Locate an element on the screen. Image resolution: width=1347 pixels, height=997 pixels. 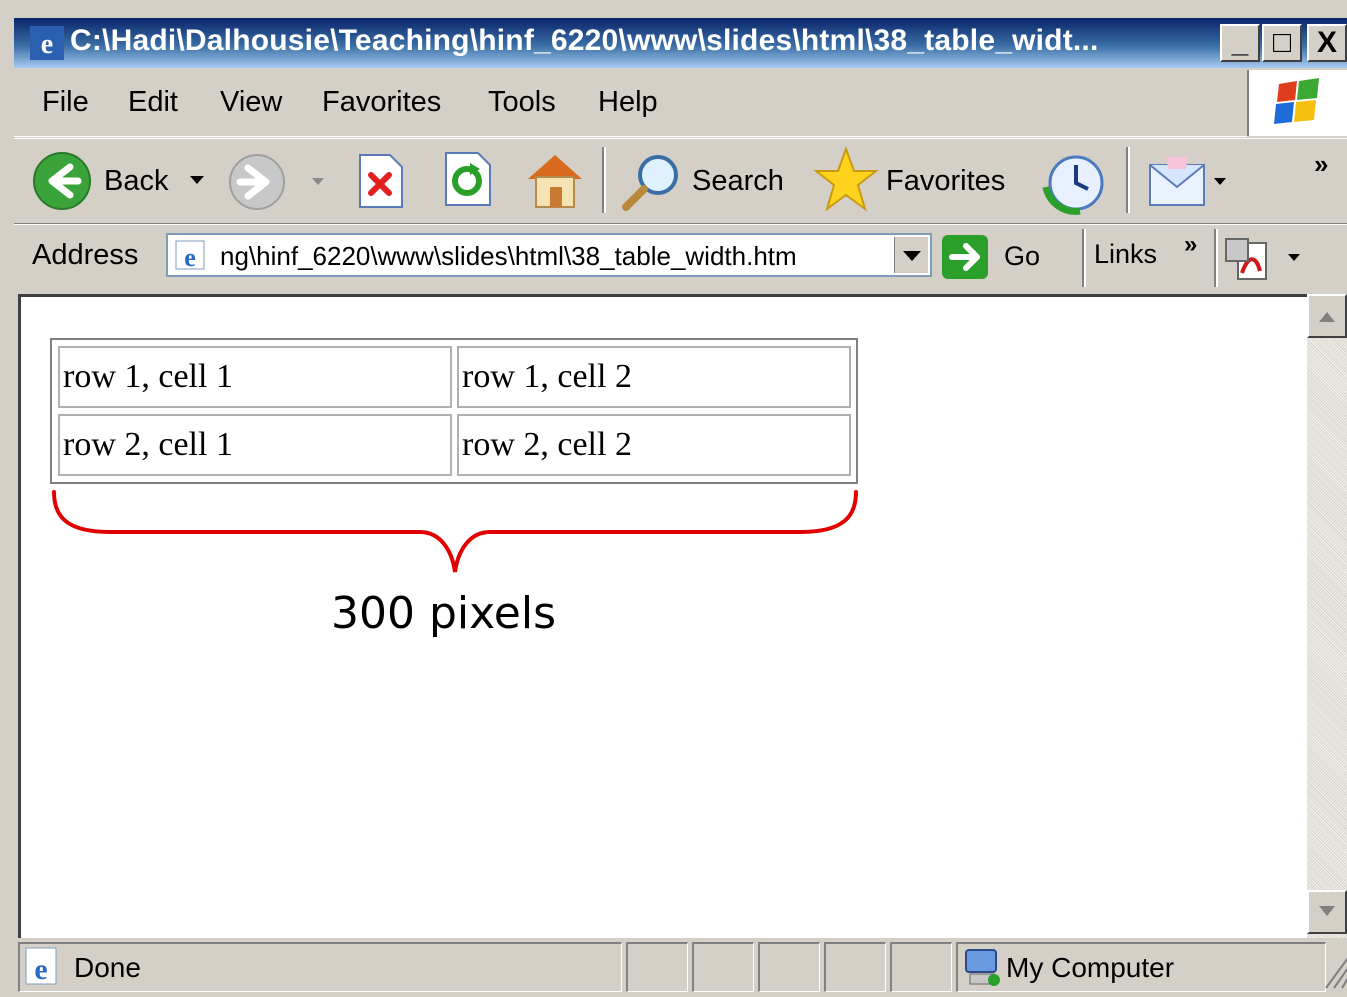
chevron-up-icon is located at coordinates (1327, 317).